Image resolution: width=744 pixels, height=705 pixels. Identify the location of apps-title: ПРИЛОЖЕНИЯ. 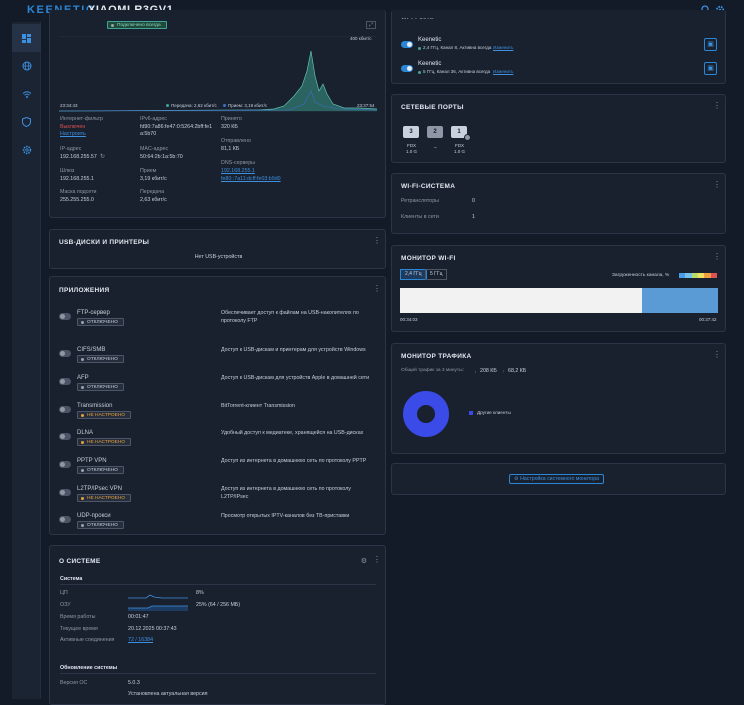
(84, 290).